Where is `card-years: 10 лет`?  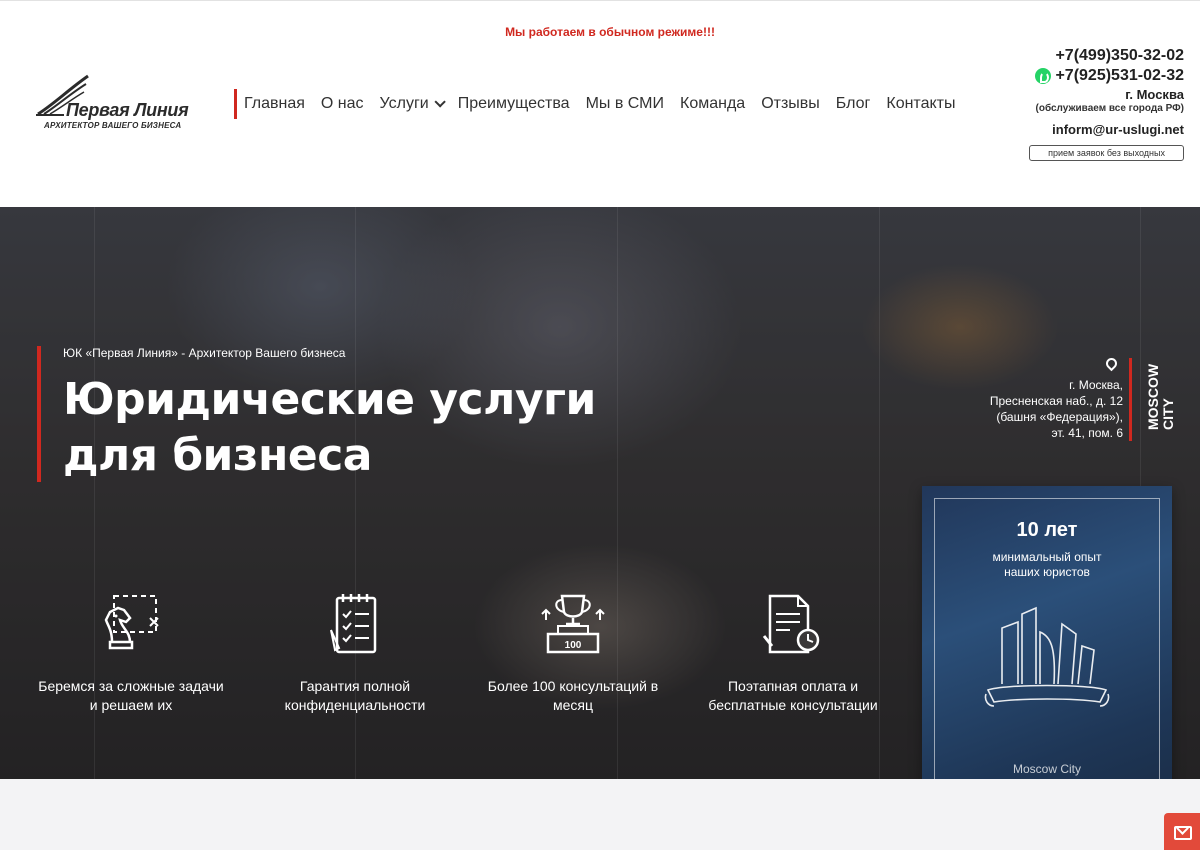
card-years: 10 лет is located at coordinates (1047, 530).